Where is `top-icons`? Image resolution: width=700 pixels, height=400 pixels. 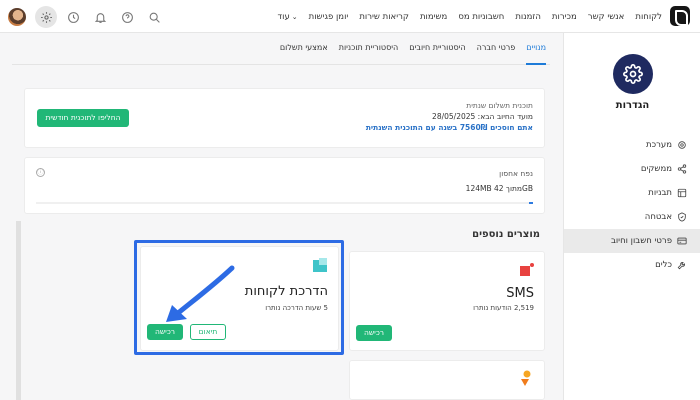 top-icons is located at coordinates (89, 17).